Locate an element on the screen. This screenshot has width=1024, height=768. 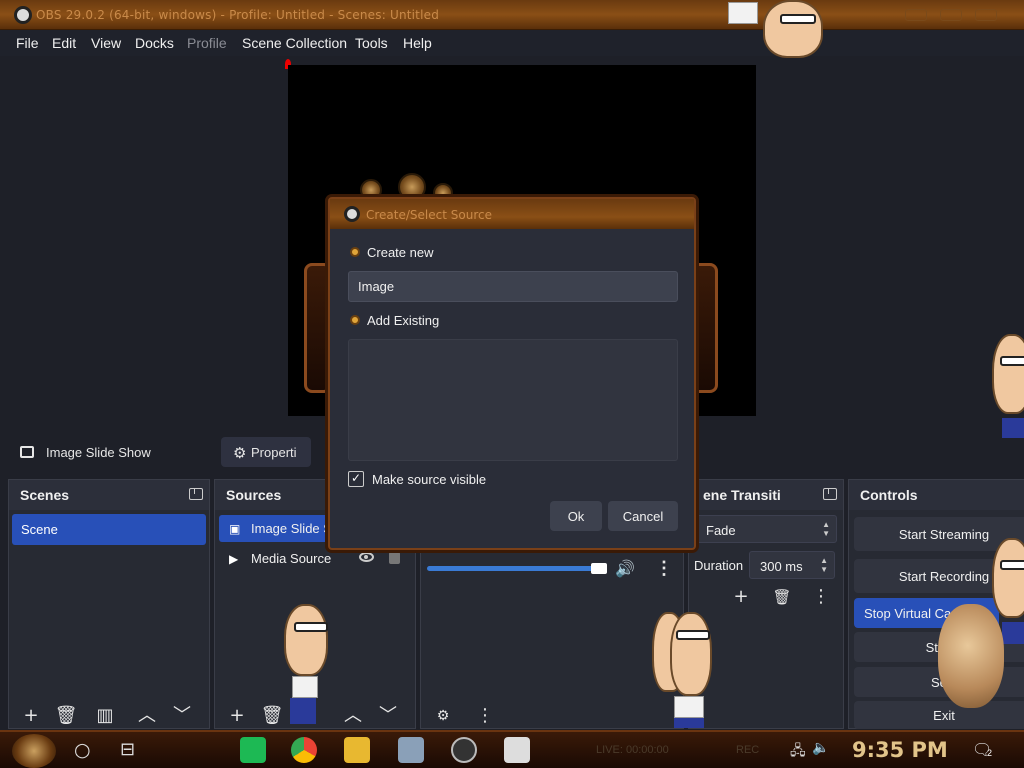
live-status: LIVE: 00:00:00 is located at coordinates (632, 750).